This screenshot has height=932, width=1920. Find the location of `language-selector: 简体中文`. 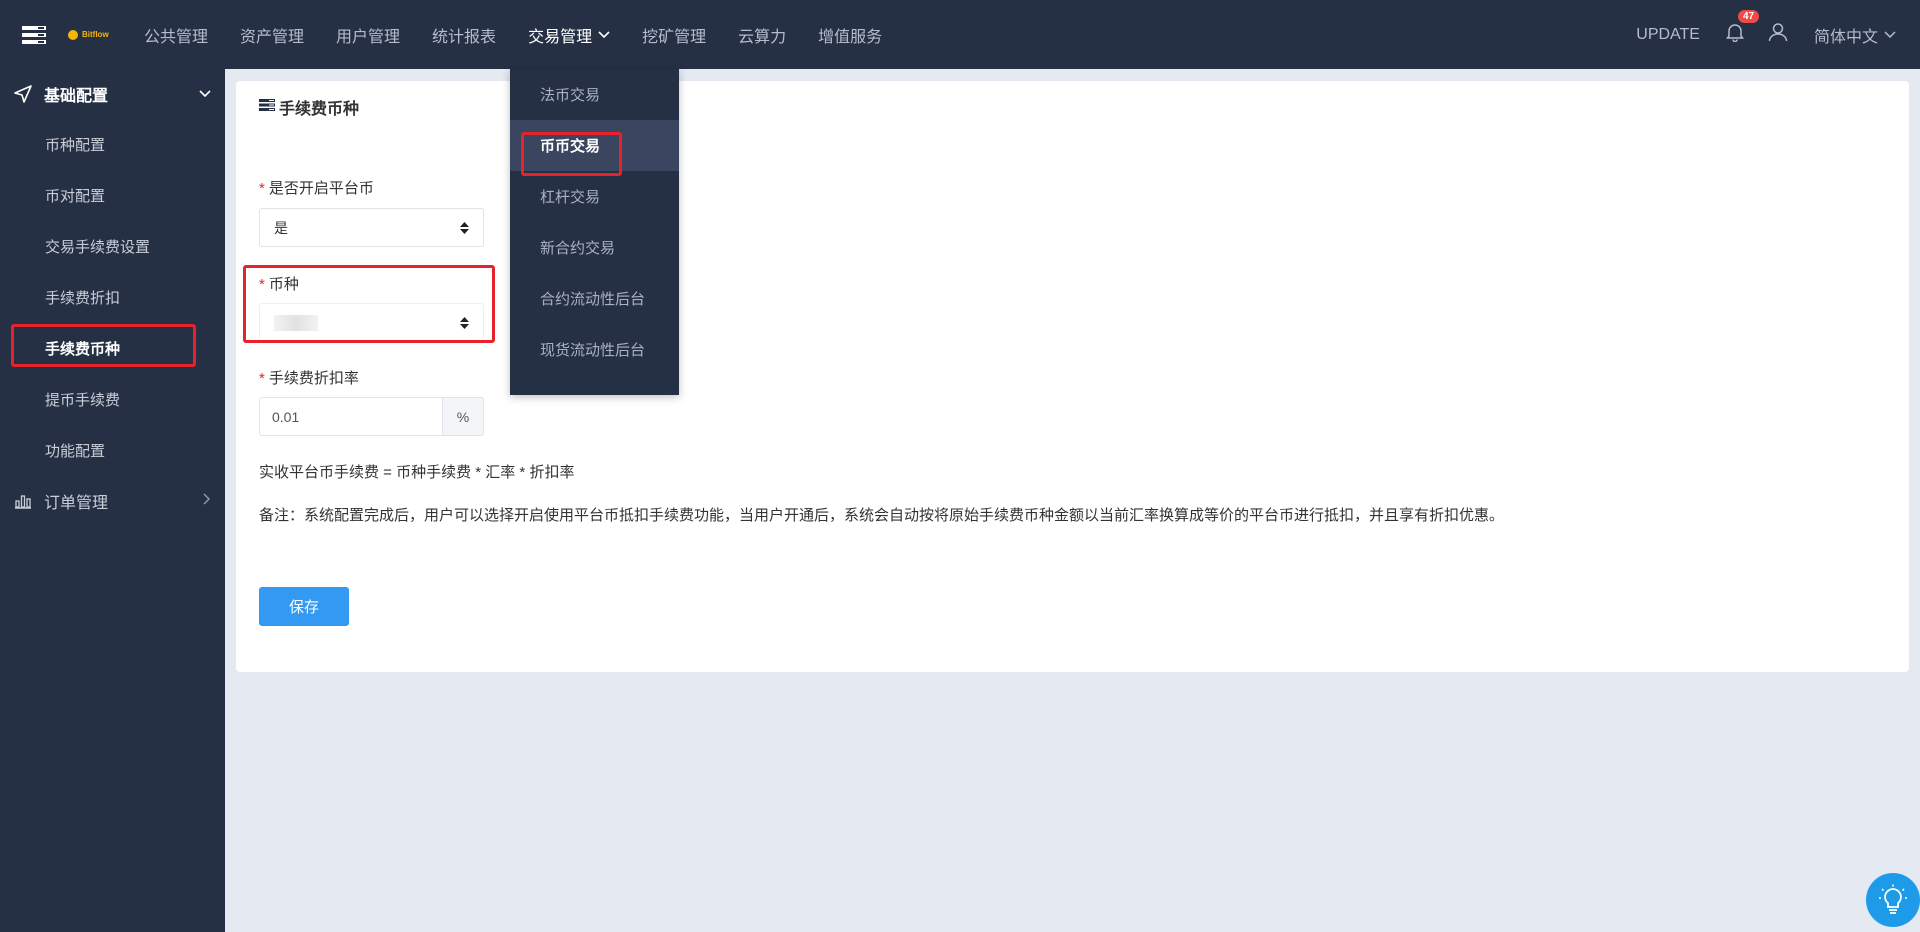

language-selector: 简体中文 is located at coordinates (1855, 35).